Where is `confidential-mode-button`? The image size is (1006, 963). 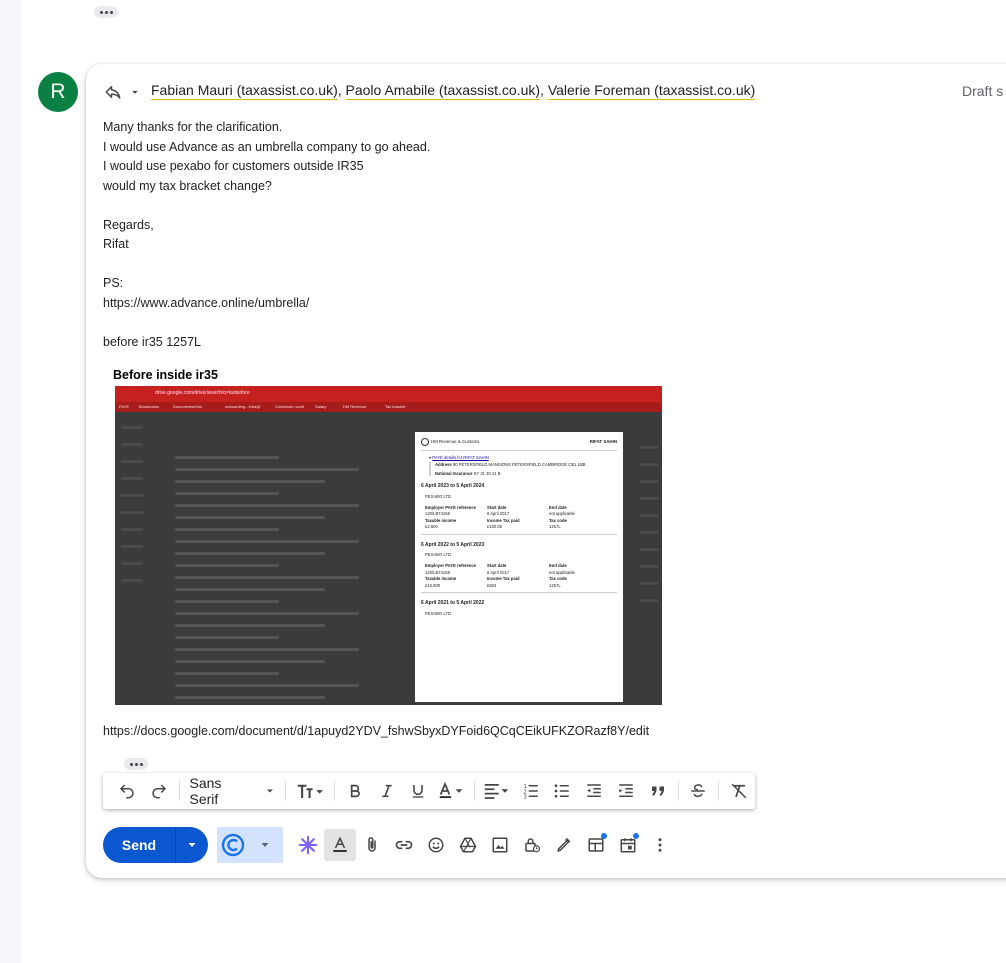 confidential-mode-button is located at coordinates (532, 845).